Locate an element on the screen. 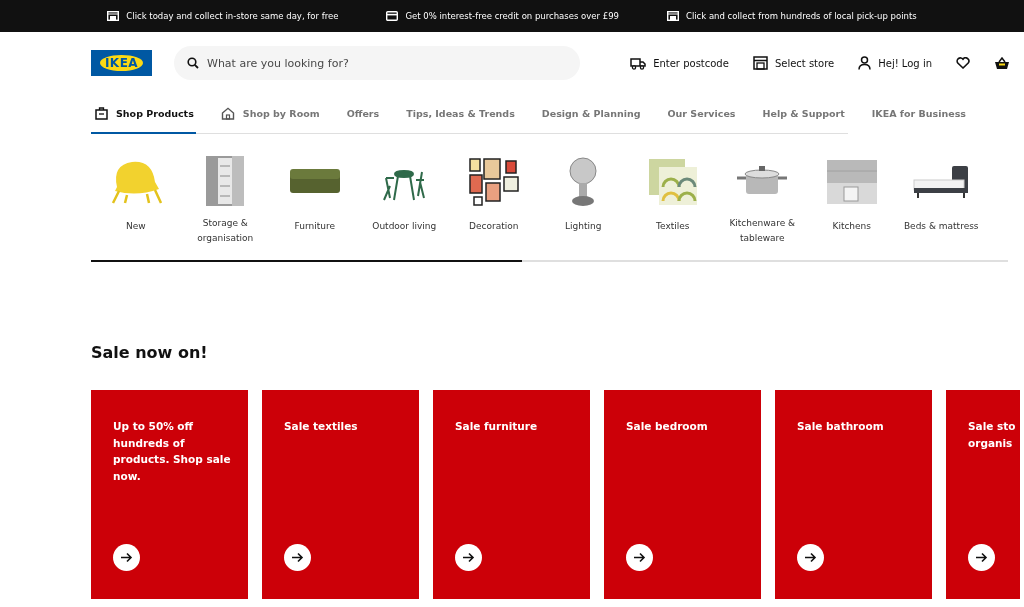 The width and height of the screenshot is (1024, 607). nav-tab: Shop Products is located at coordinates (143, 114).